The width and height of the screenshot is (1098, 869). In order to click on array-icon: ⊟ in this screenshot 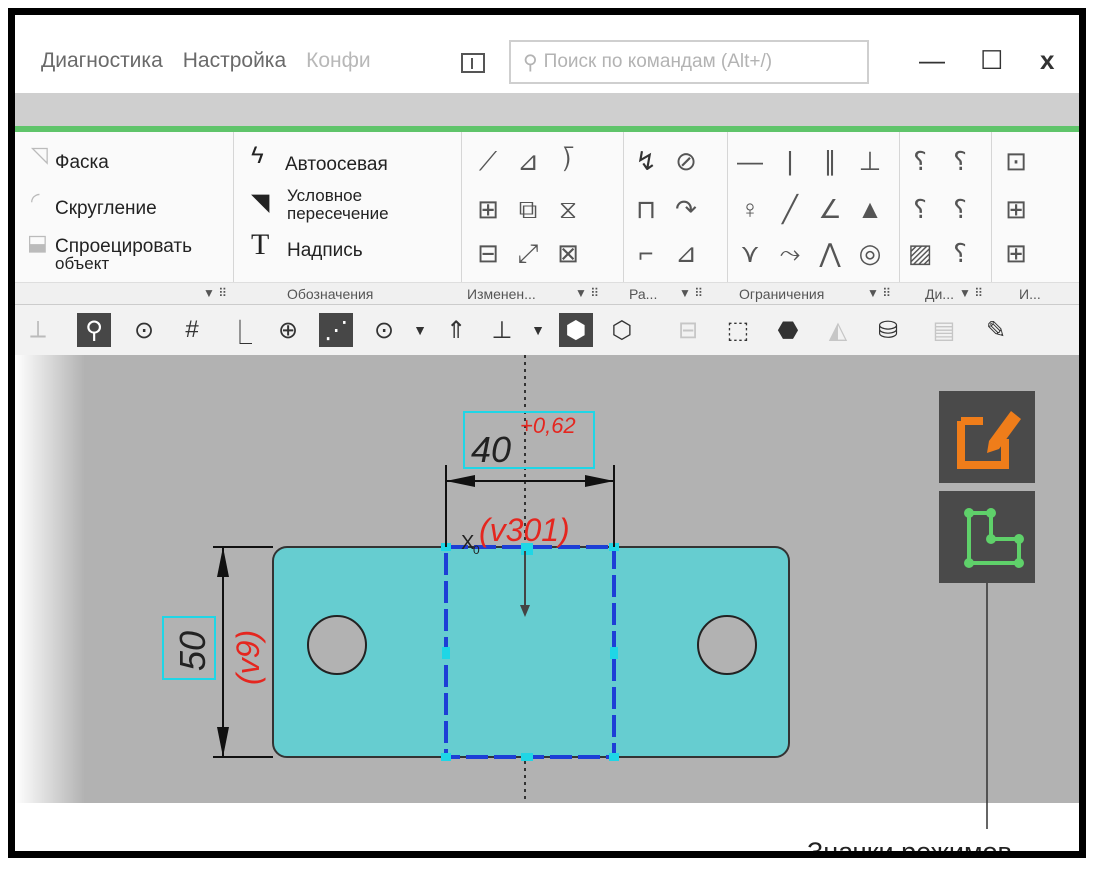, I will do `click(488, 253)`.